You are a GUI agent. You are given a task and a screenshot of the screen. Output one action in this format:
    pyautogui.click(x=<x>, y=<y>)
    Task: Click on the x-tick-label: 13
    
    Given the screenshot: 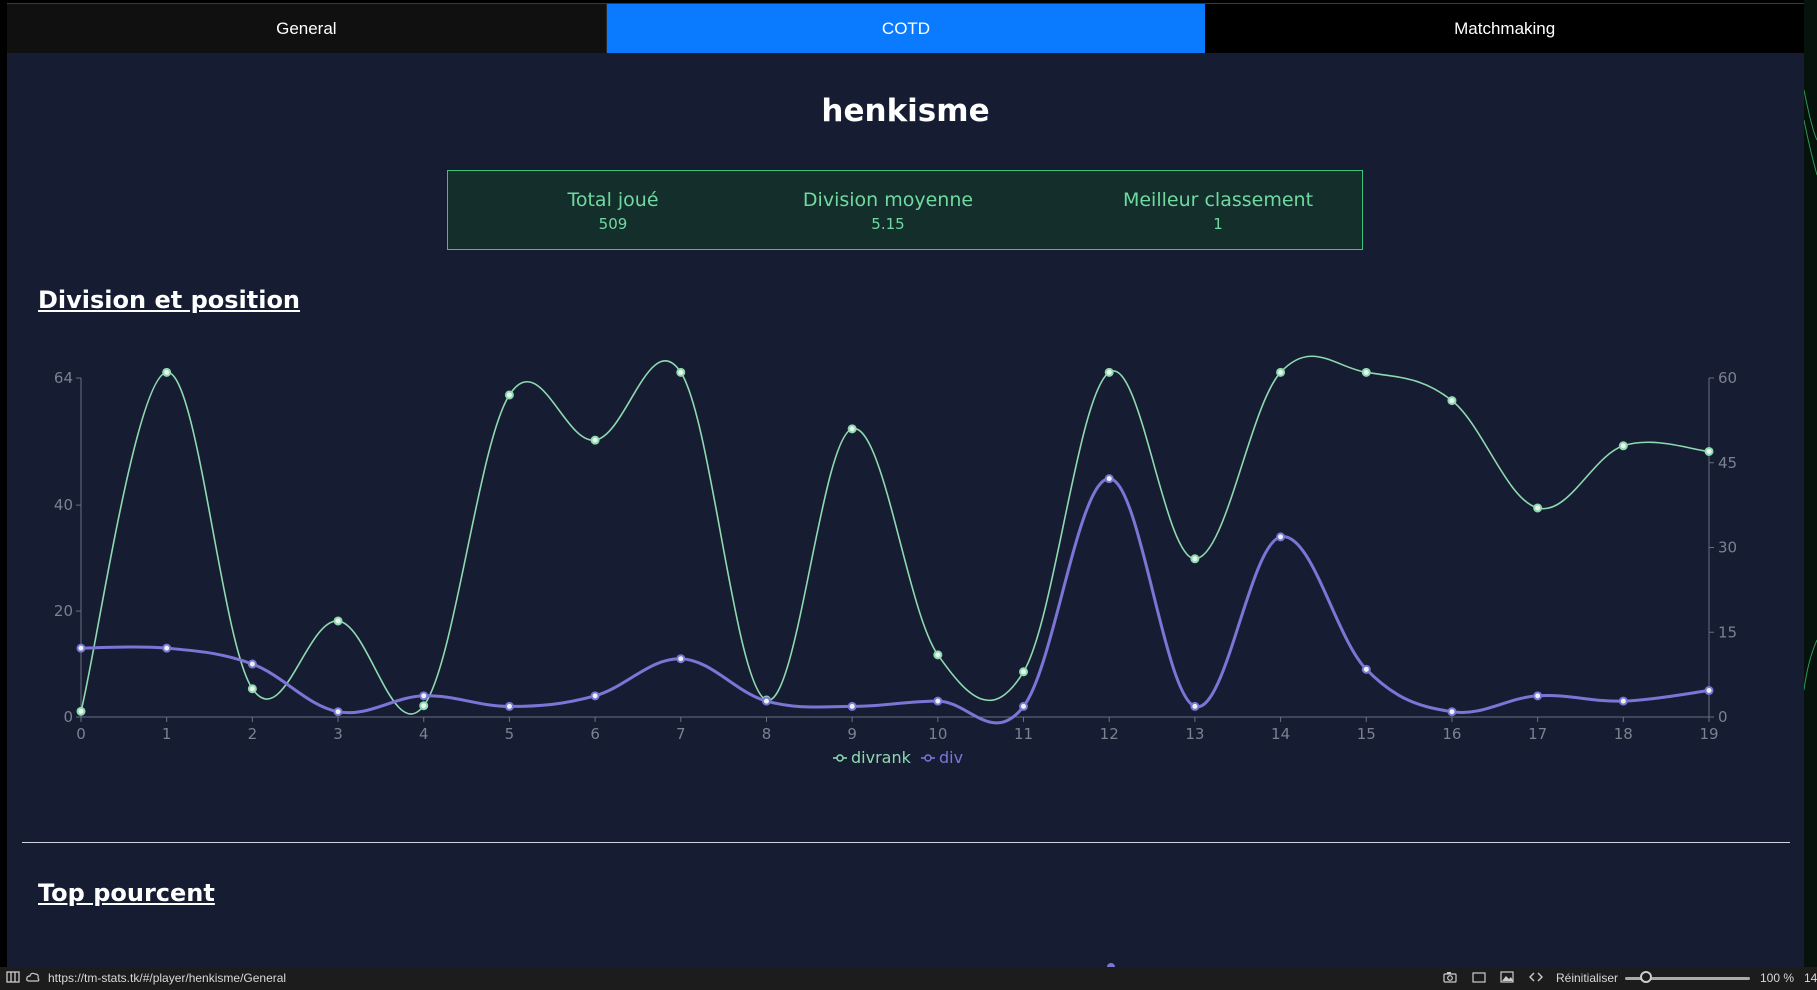 What is the action you would take?
    pyautogui.click(x=1194, y=734)
    